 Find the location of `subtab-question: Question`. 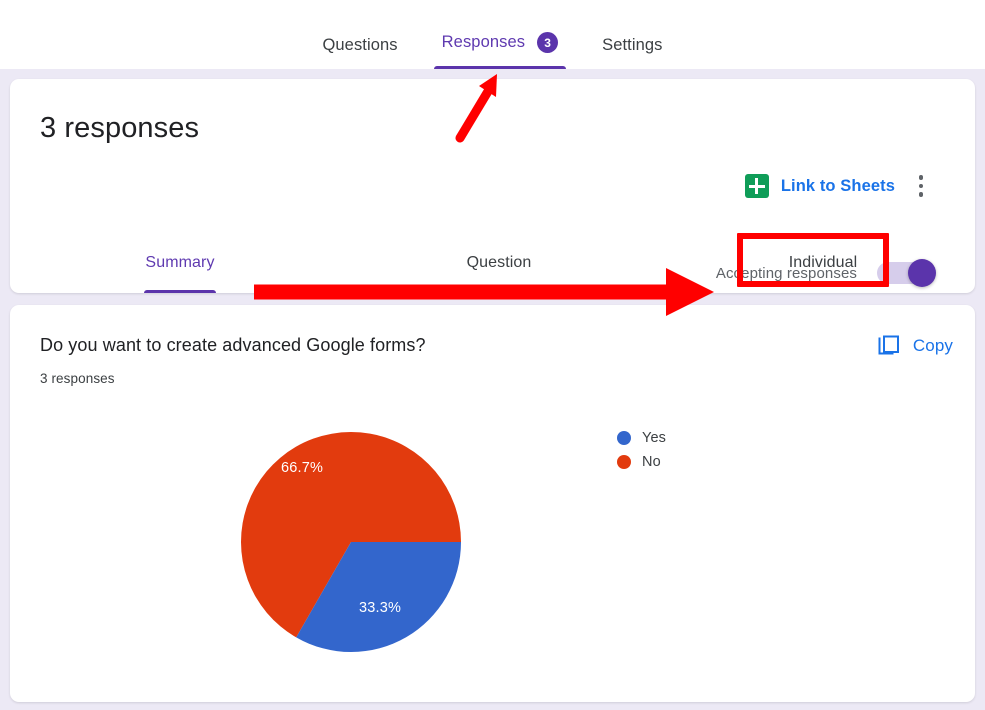

subtab-question: Question is located at coordinates (499, 263).